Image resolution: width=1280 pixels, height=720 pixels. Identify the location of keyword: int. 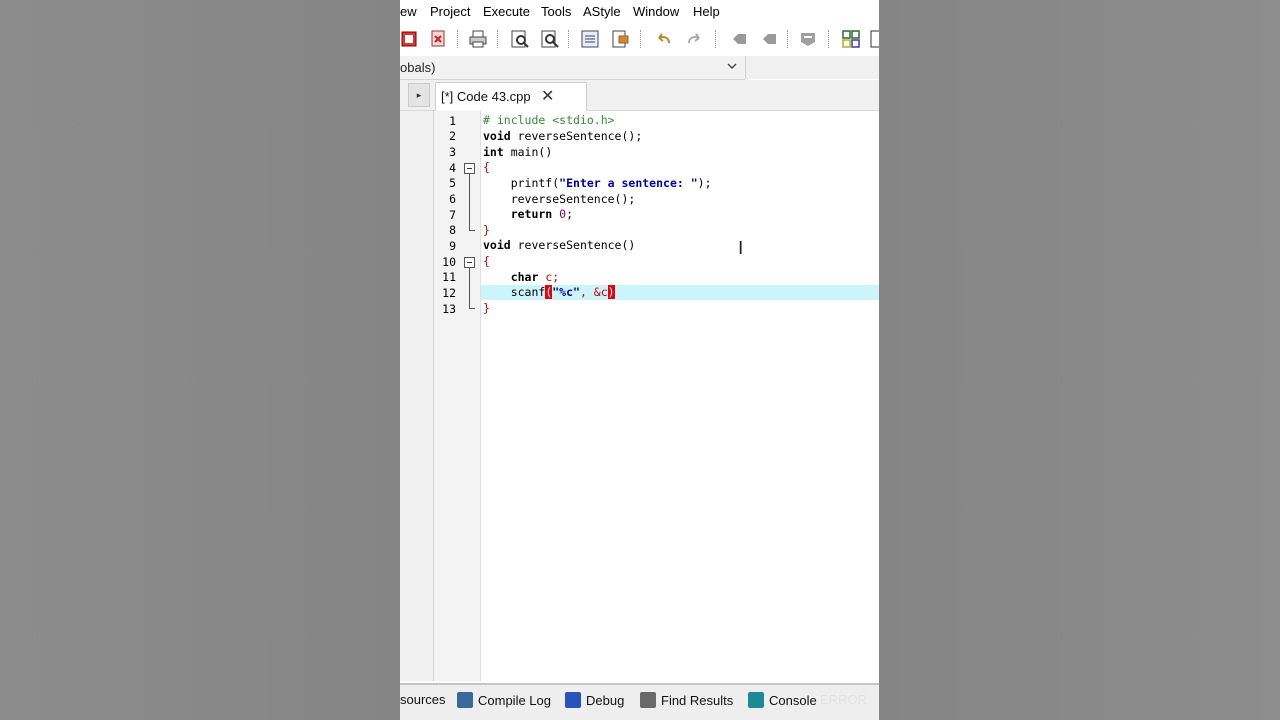
(493, 152).